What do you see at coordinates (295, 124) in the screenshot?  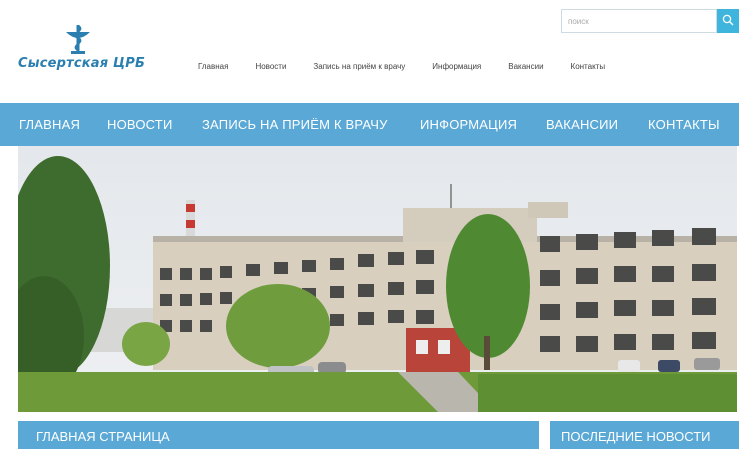 I see `main-nav-appointment: ЗАПИСЬ НА ПРИЁМ К ВРАЧУ` at bounding box center [295, 124].